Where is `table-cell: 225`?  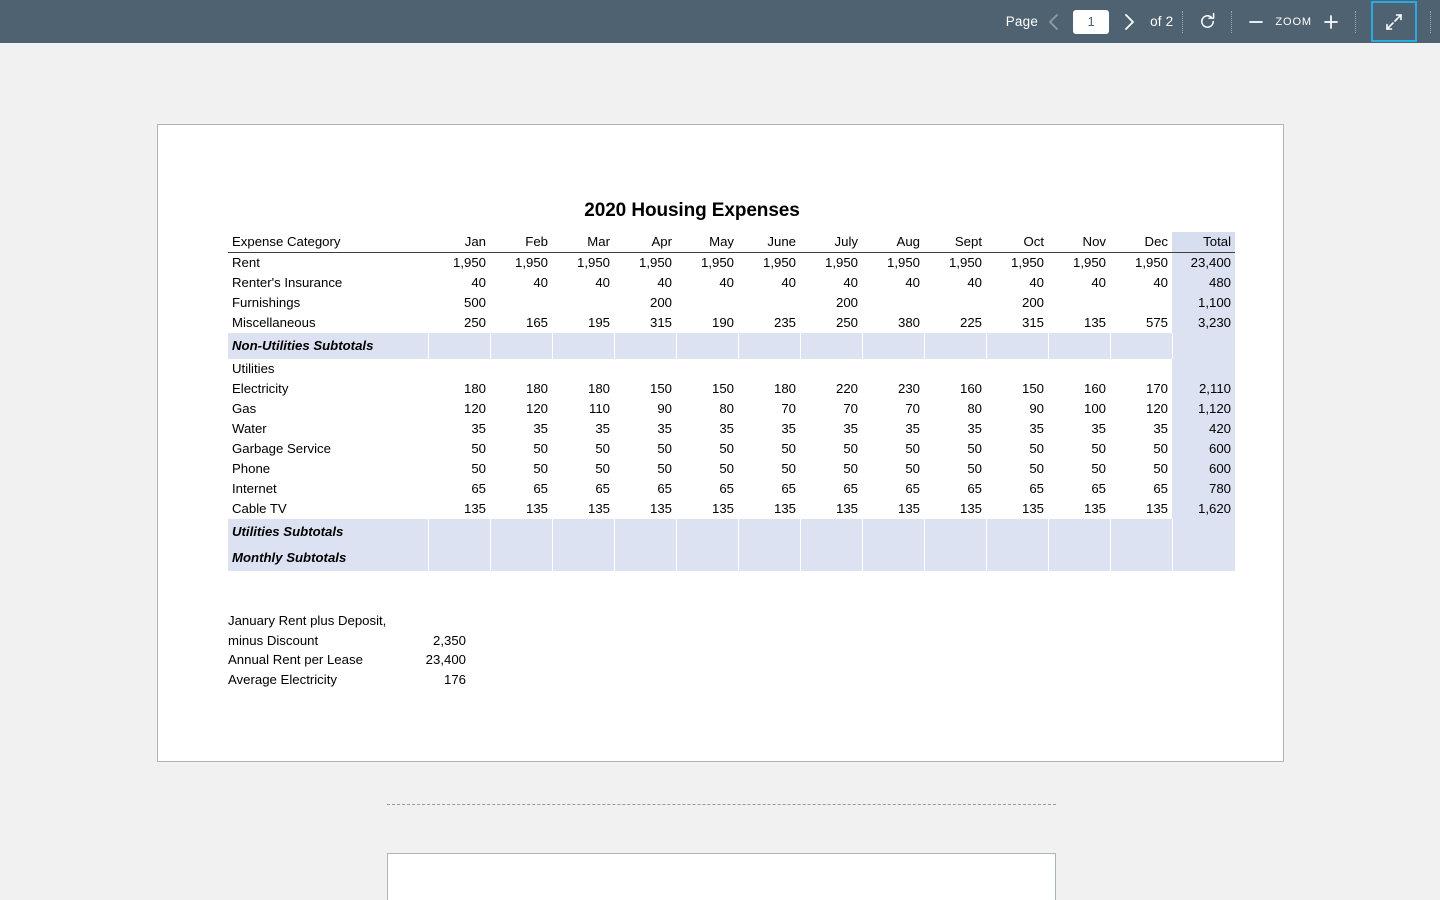 table-cell: 225 is located at coordinates (970, 322).